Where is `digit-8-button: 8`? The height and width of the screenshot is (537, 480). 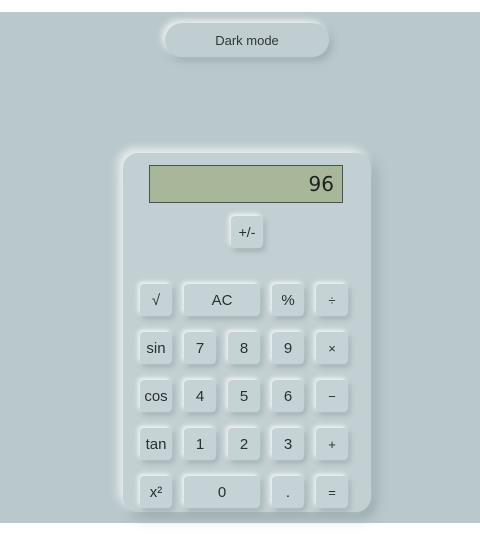
digit-8-button: 8 is located at coordinates (244, 348).